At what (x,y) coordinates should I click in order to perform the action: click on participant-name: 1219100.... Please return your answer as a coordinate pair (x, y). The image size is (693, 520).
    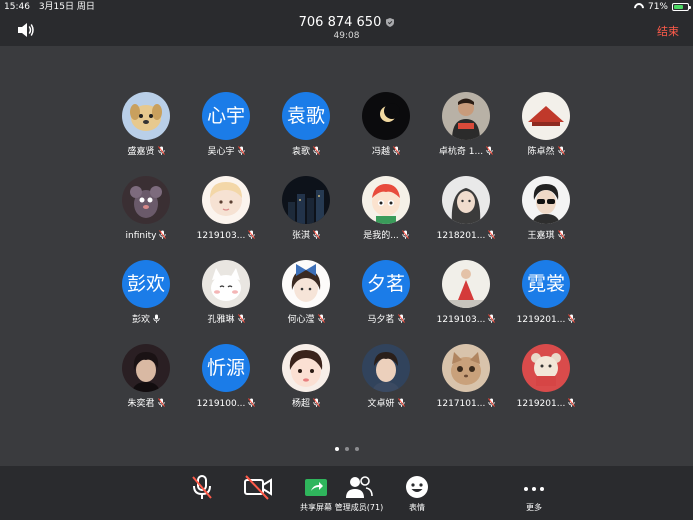
    Looking at the image, I should click on (221, 404).